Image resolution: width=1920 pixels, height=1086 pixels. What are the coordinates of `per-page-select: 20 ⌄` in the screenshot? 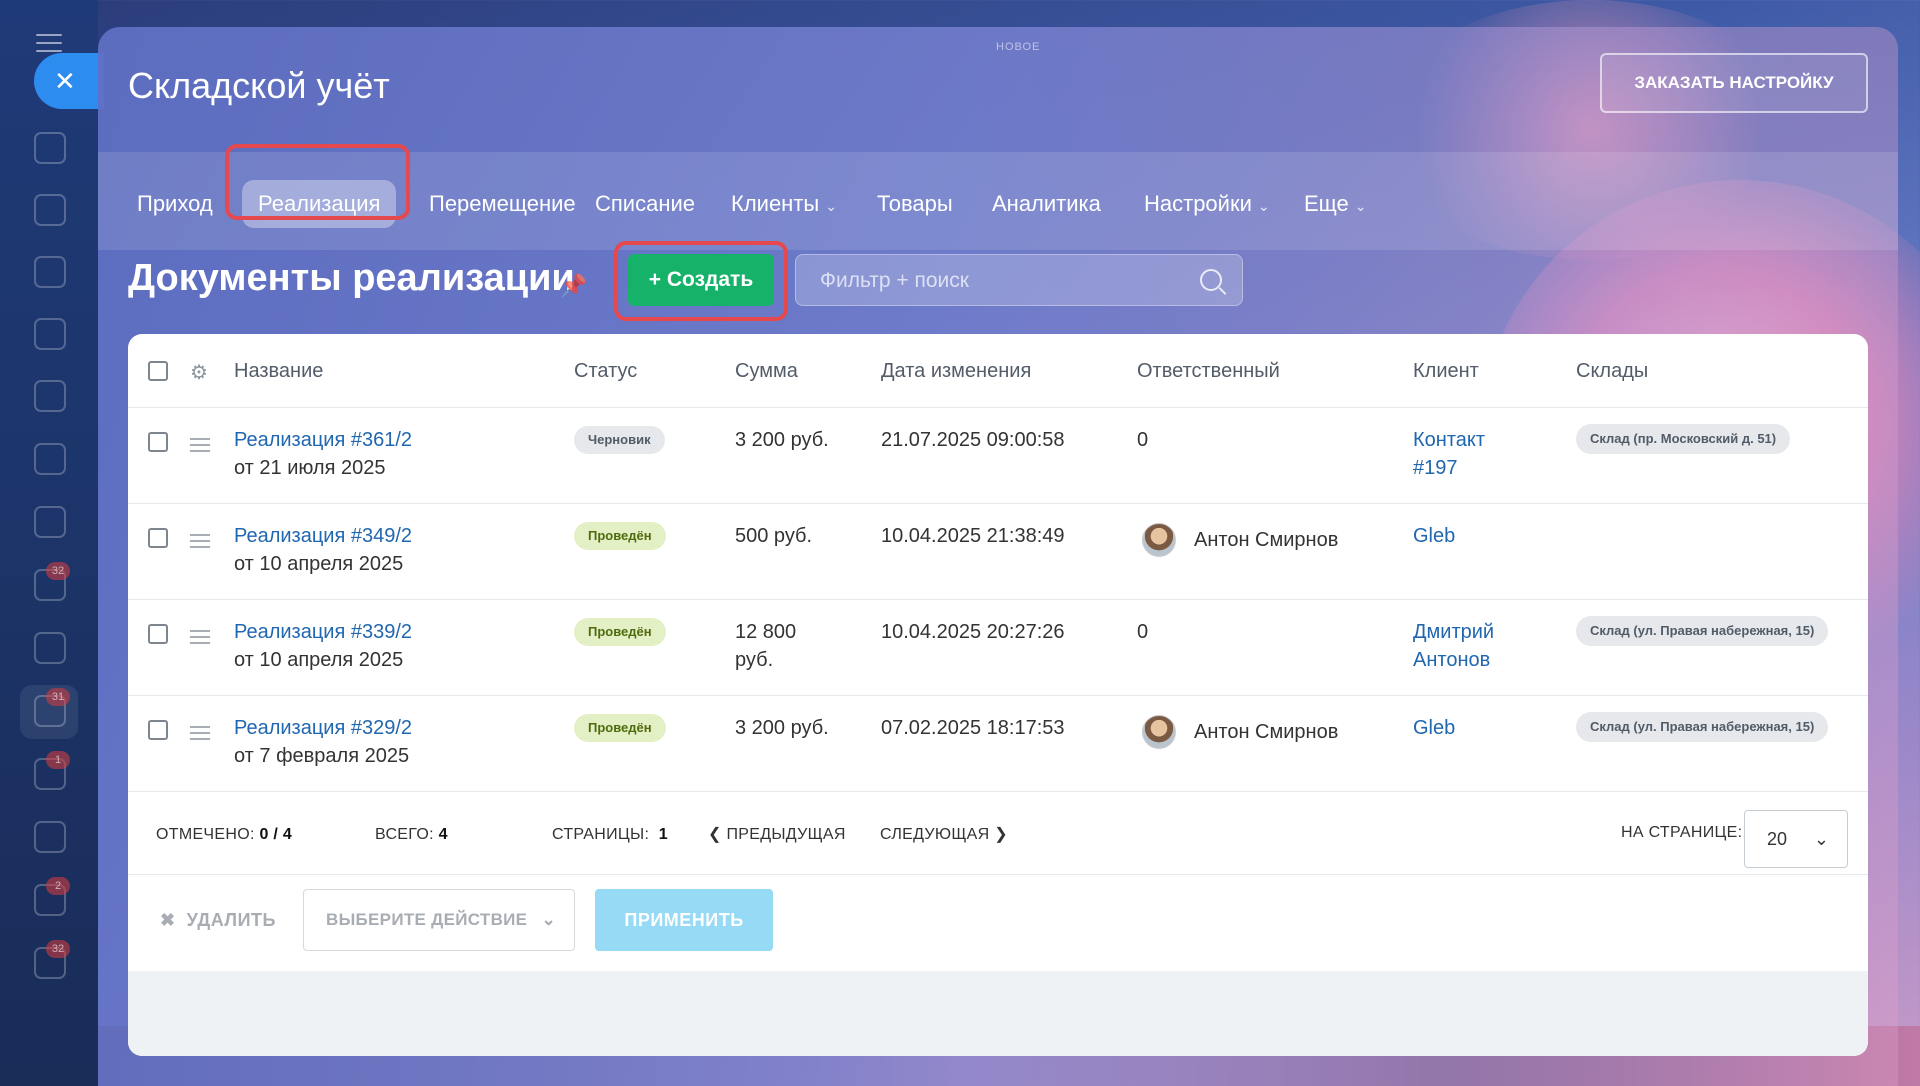 It's located at (1796, 839).